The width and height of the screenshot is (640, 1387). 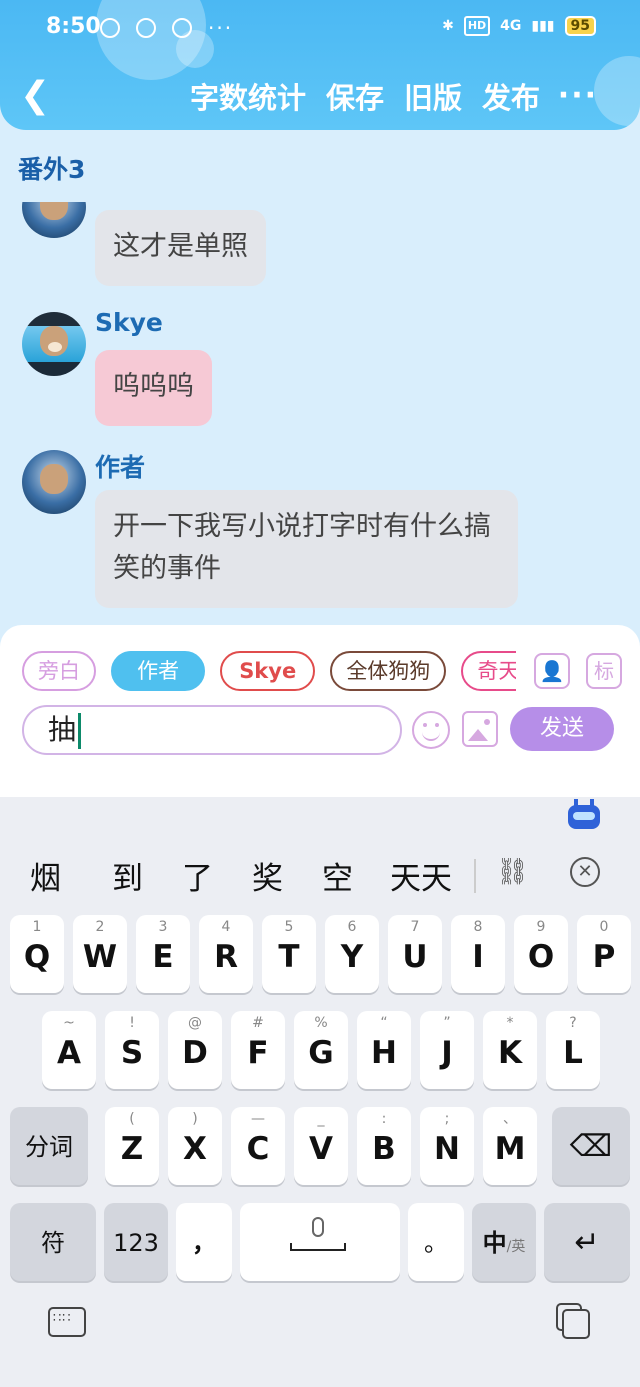 I want to click on key-label: M, so click(x=510, y=1149).